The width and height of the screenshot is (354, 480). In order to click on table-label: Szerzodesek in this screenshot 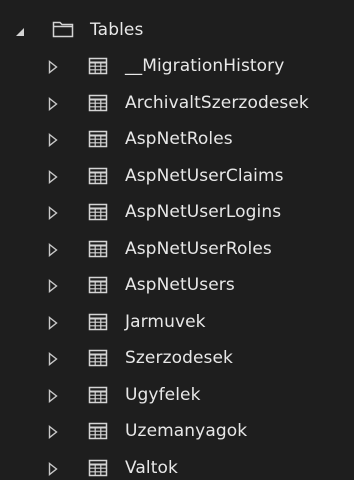, I will do `click(179, 358)`.